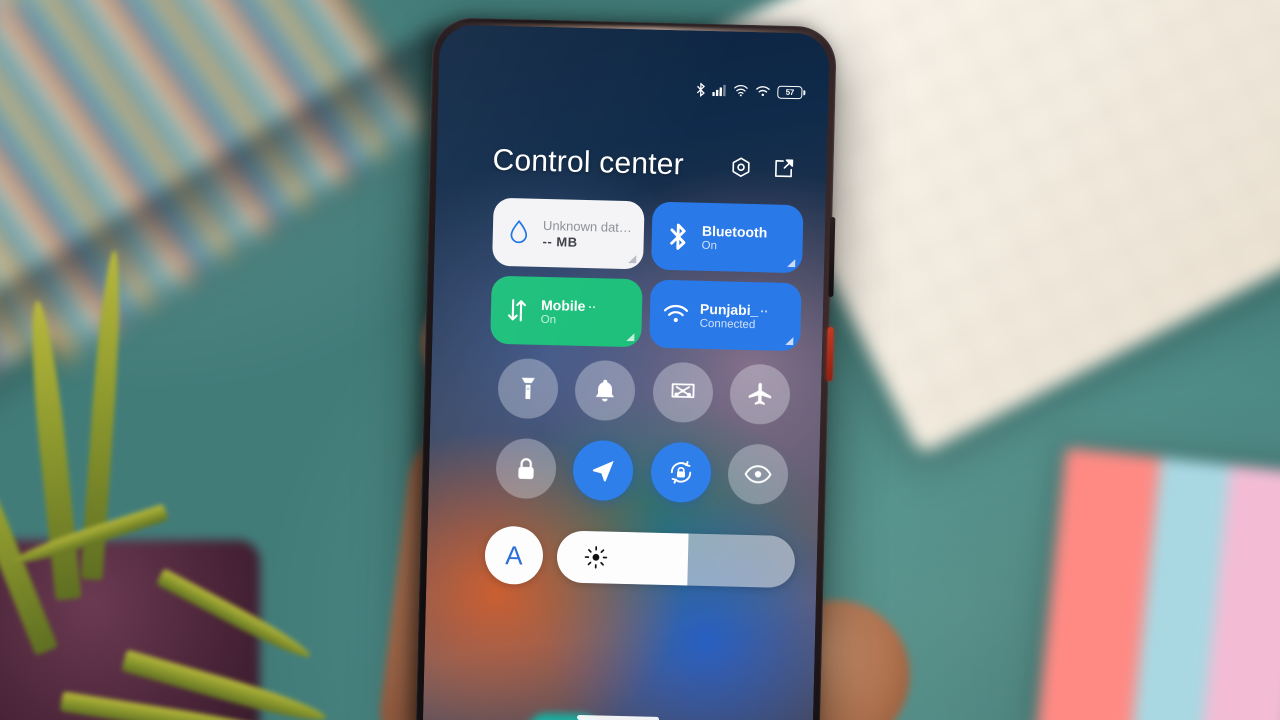 This screenshot has width=1280, height=720. I want to click on header-actions, so click(764, 167).